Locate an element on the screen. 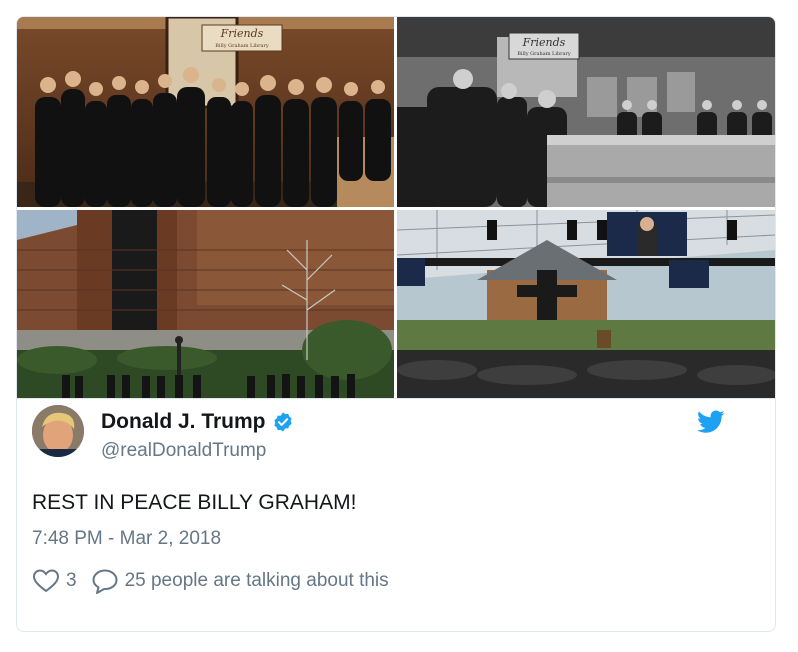  author-handle: @realDonaldTrump is located at coordinates (183, 451).